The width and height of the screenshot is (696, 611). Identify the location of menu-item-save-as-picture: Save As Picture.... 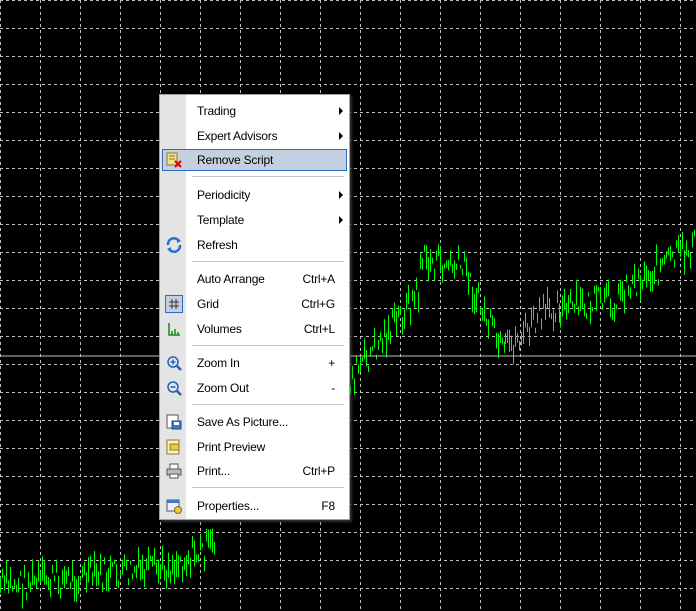
(254, 422).